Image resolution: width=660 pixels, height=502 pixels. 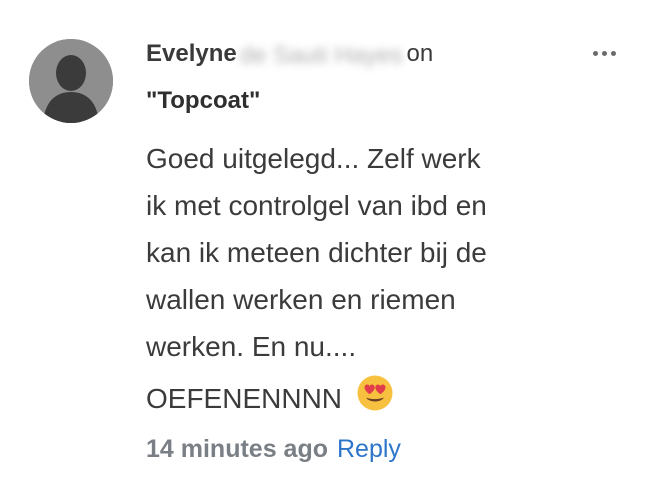 I want to click on comment-body-line: kan ik meteen dichter bij de, so click(x=316, y=252).